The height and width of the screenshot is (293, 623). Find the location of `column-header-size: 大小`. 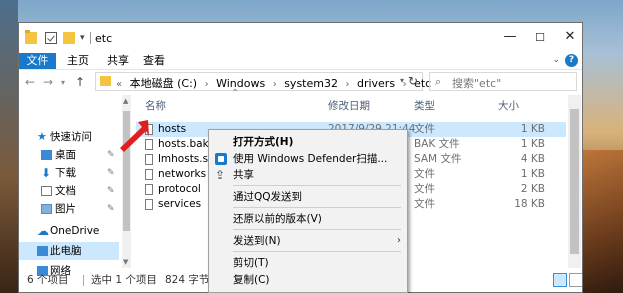

column-header-size: 大小 is located at coordinates (508, 106).